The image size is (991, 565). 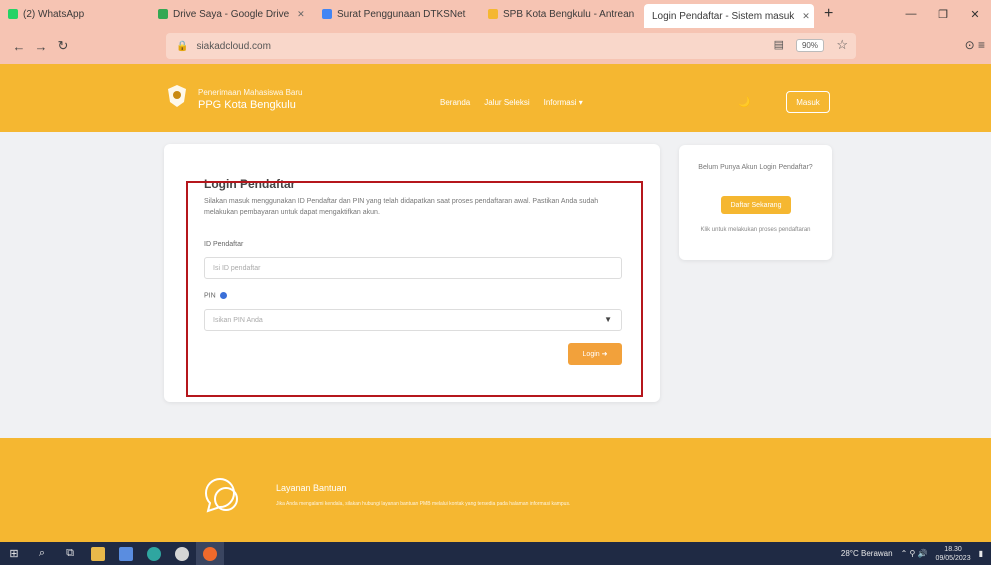 I want to click on site-icon, so click(x=493, y=14).